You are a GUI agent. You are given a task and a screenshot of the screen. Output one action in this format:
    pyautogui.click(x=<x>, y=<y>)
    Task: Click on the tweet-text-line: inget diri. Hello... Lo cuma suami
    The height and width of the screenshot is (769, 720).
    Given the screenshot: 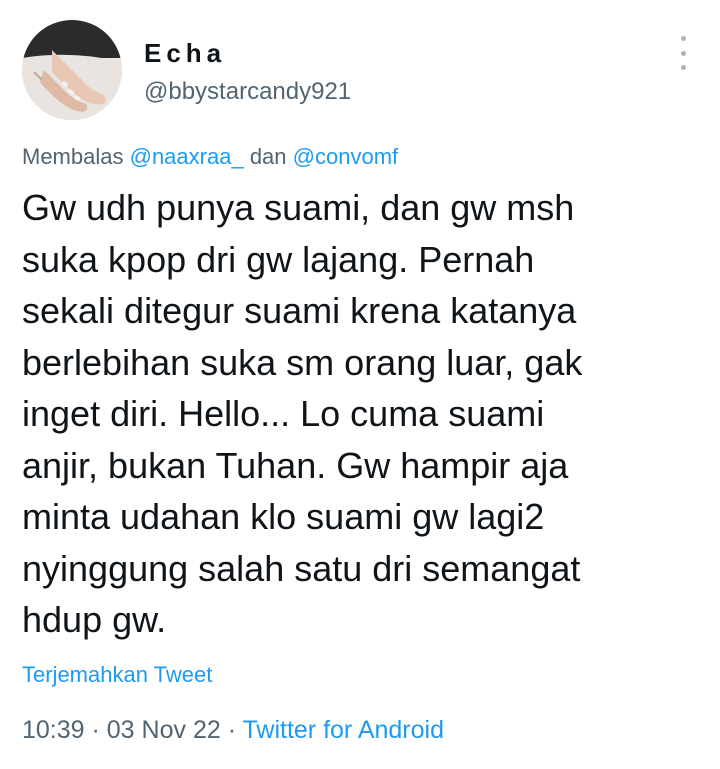 What is the action you would take?
    pyautogui.click(x=283, y=413)
    